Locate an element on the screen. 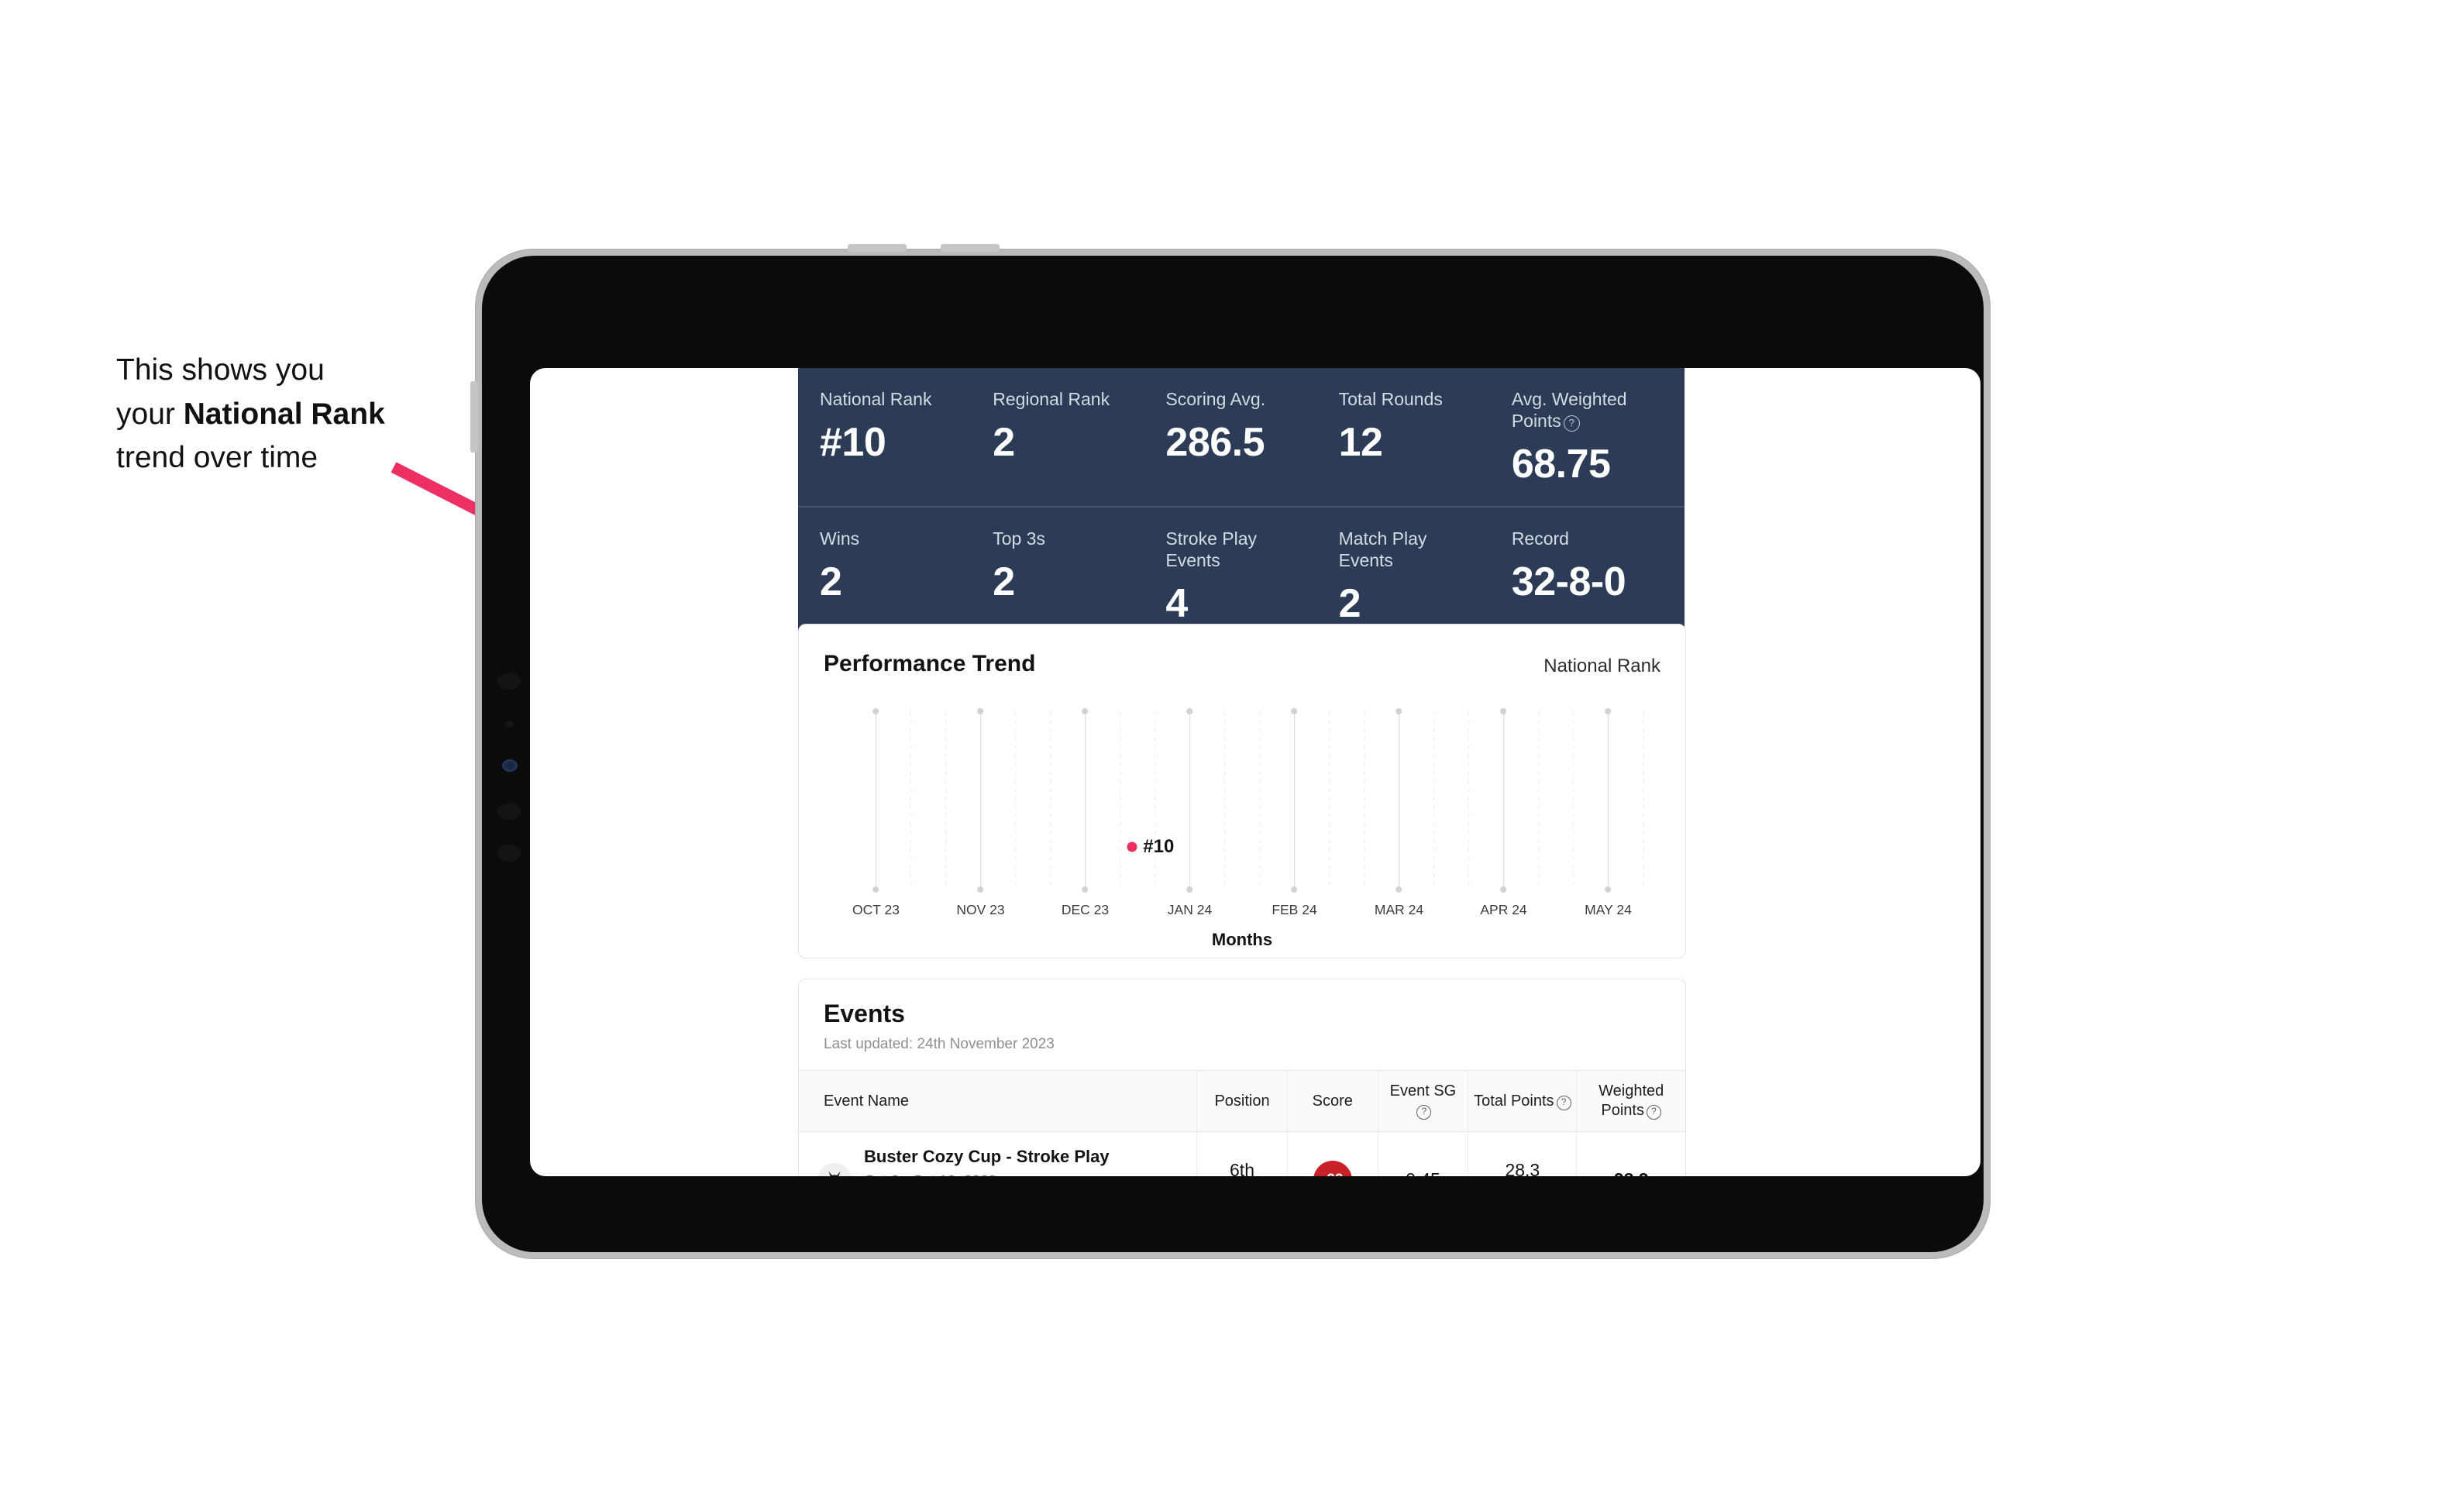 The height and width of the screenshot is (1497, 2464). cell-weighted-points: 28.3 is located at coordinates (1630, 1153).